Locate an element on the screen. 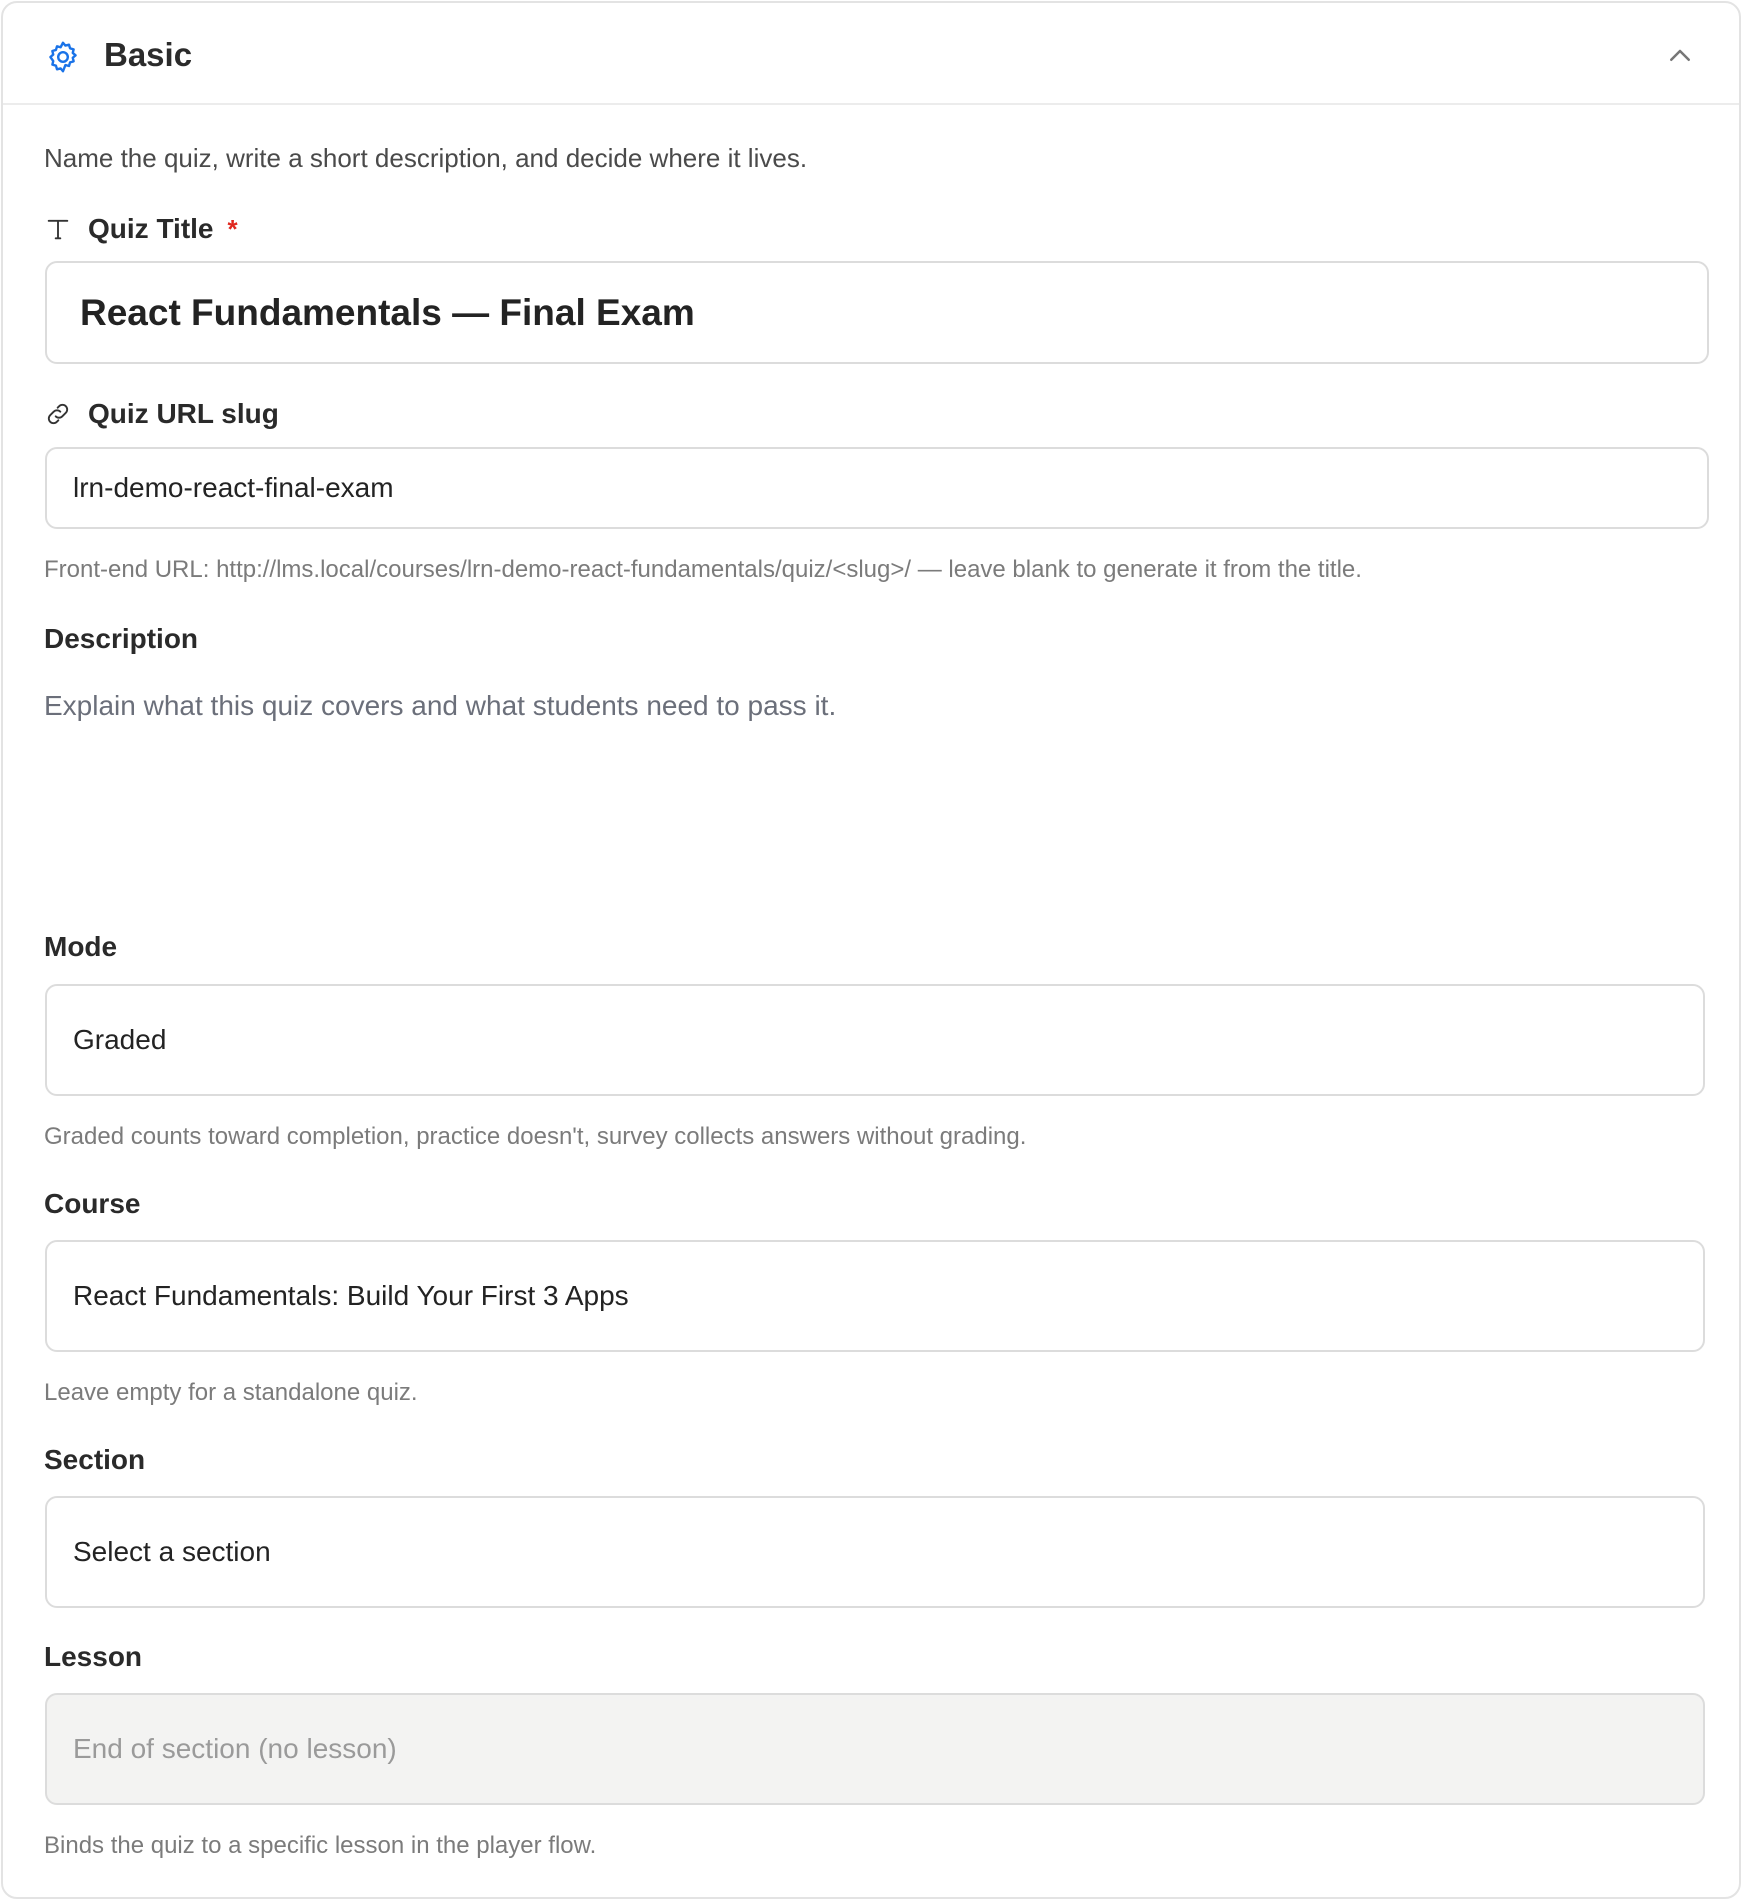 The image size is (1744, 1904). slug-label-row: Quiz URL slug is located at coordinates (161, 414).